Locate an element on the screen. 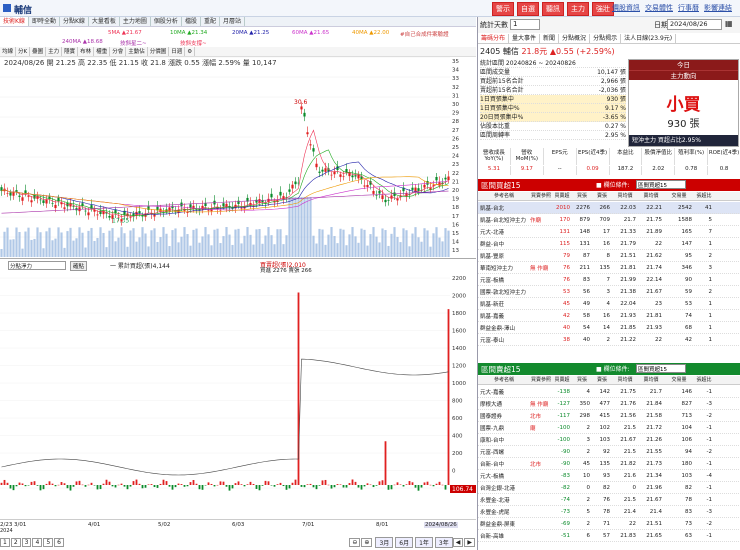 This screenshot has width=740, height=550. page-6: 6 is located at coordinates (59, 542).